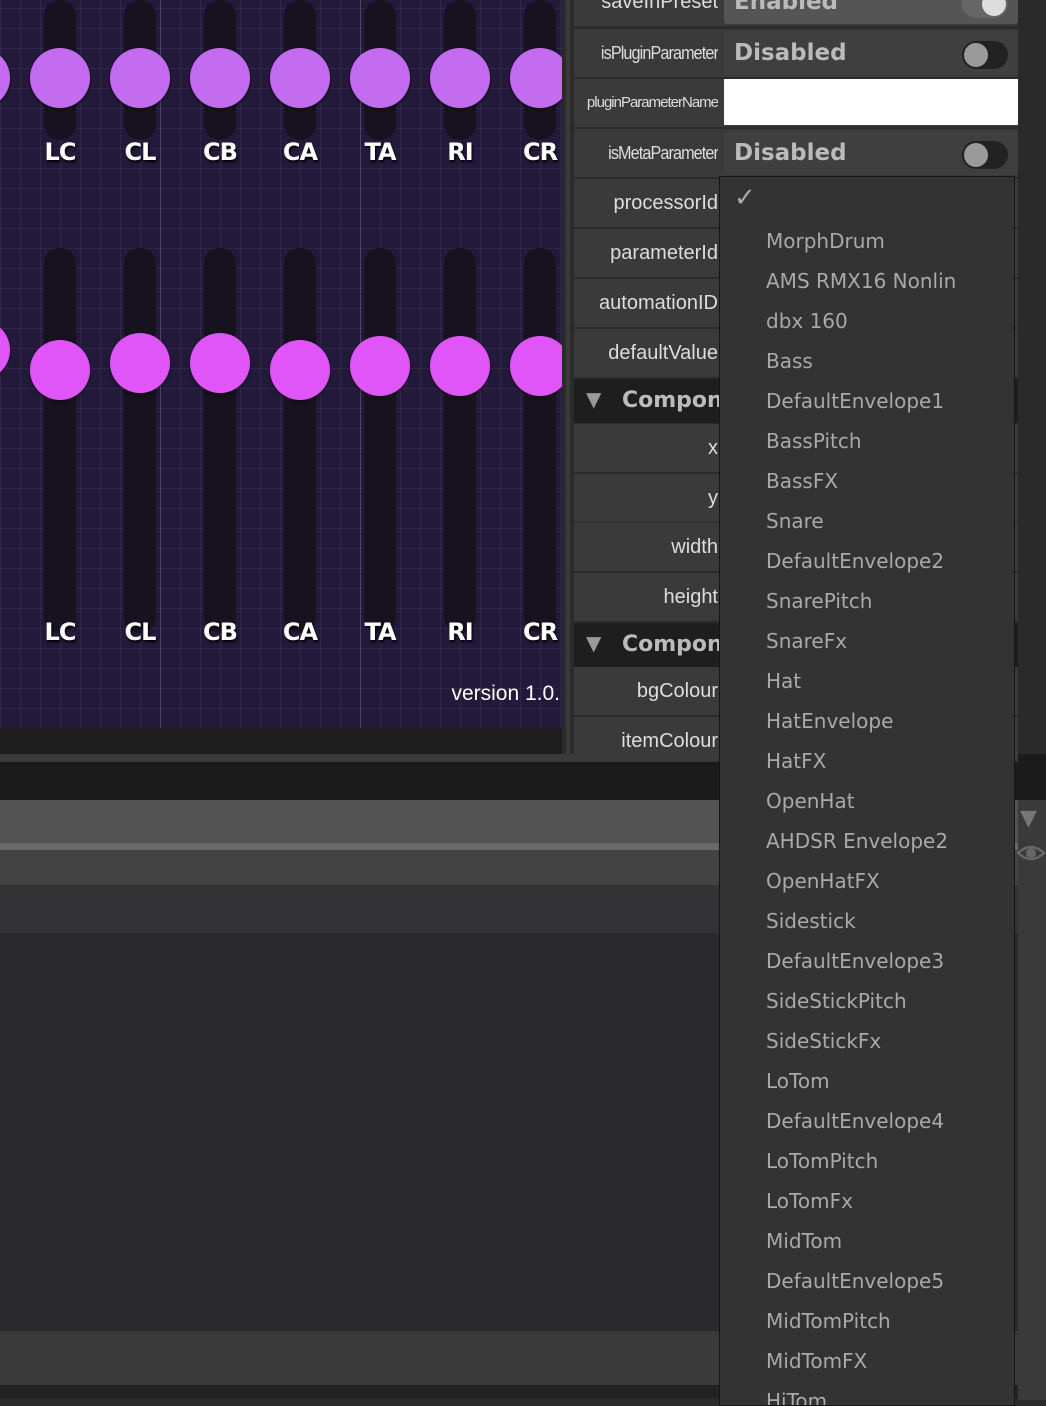 The image size is (1046, 1406). What do you see at coordinates (745, 198) in the screenshot?
I see `checkmark-icon: ✓` at bounding box center [745, 198].